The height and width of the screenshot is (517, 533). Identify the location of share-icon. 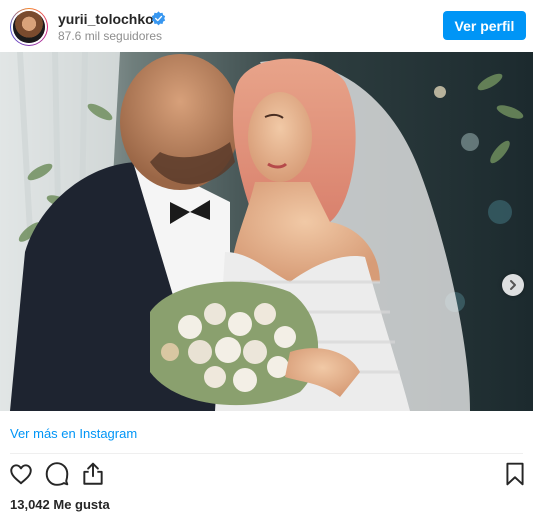
(93, 473).